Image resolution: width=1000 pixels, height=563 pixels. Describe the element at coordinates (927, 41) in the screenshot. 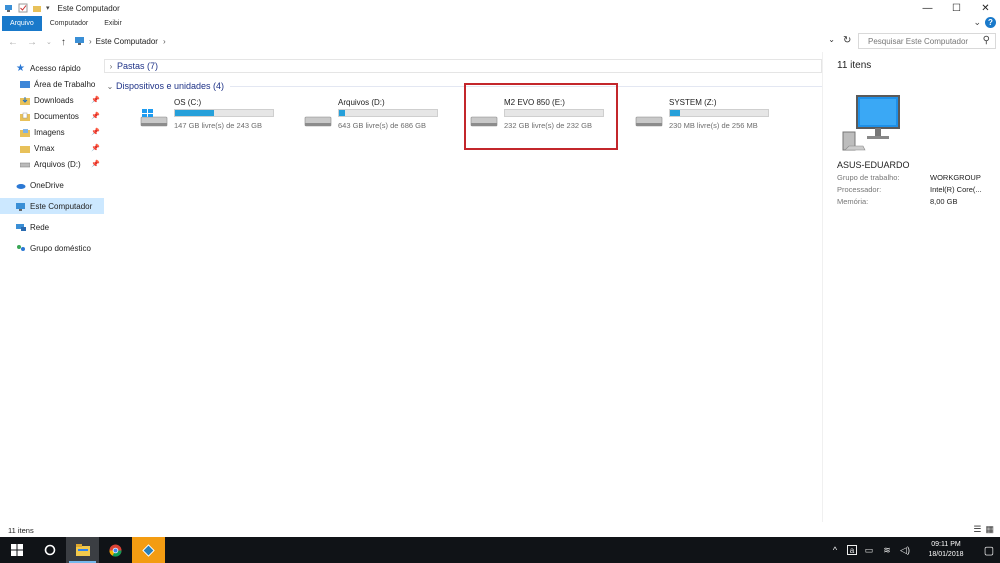

I see `search-input: Pesquisar Este Computador ⚲` at that location.